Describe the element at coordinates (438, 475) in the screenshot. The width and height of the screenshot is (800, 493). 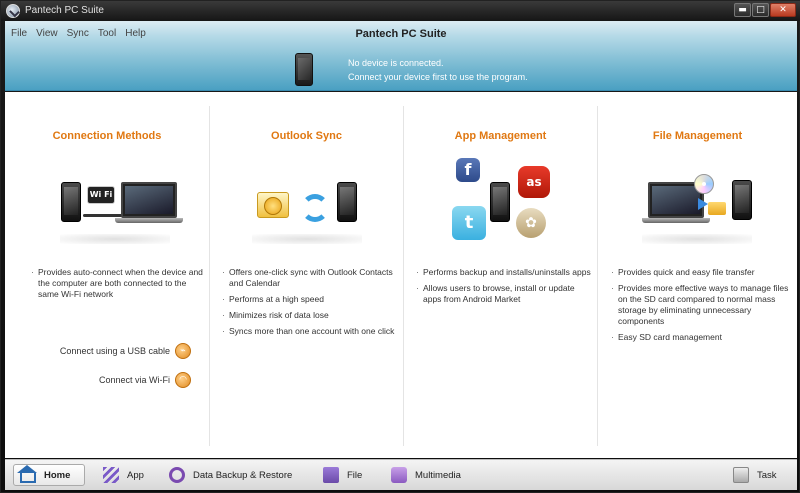
I see `tab-multimedia-label: Multimedia` at that location.